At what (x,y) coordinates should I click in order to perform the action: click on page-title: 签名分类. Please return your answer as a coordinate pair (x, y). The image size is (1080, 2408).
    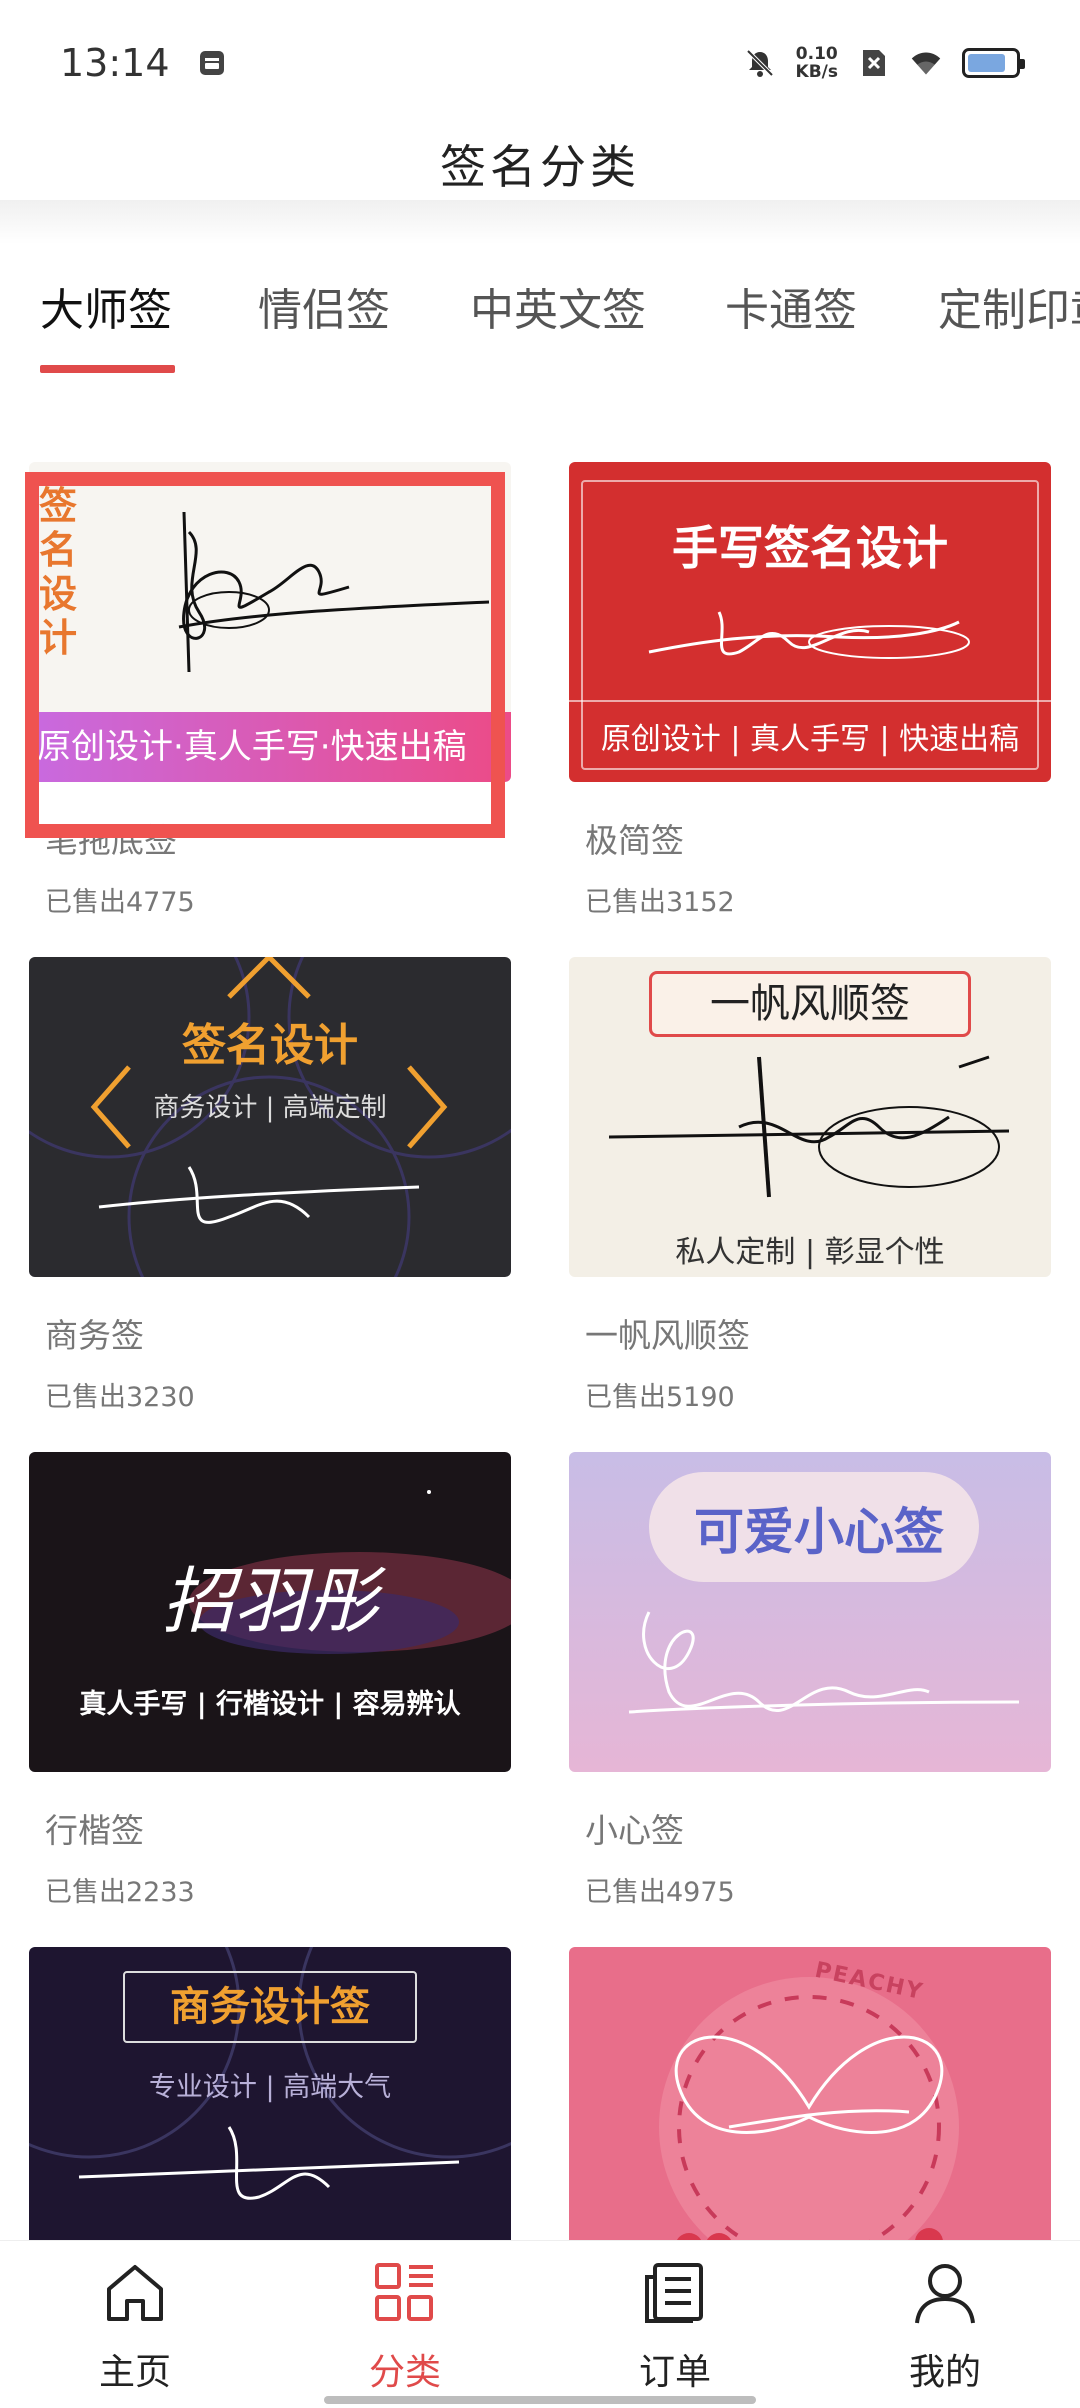
    Looking at the image, I should click on (540, 167).